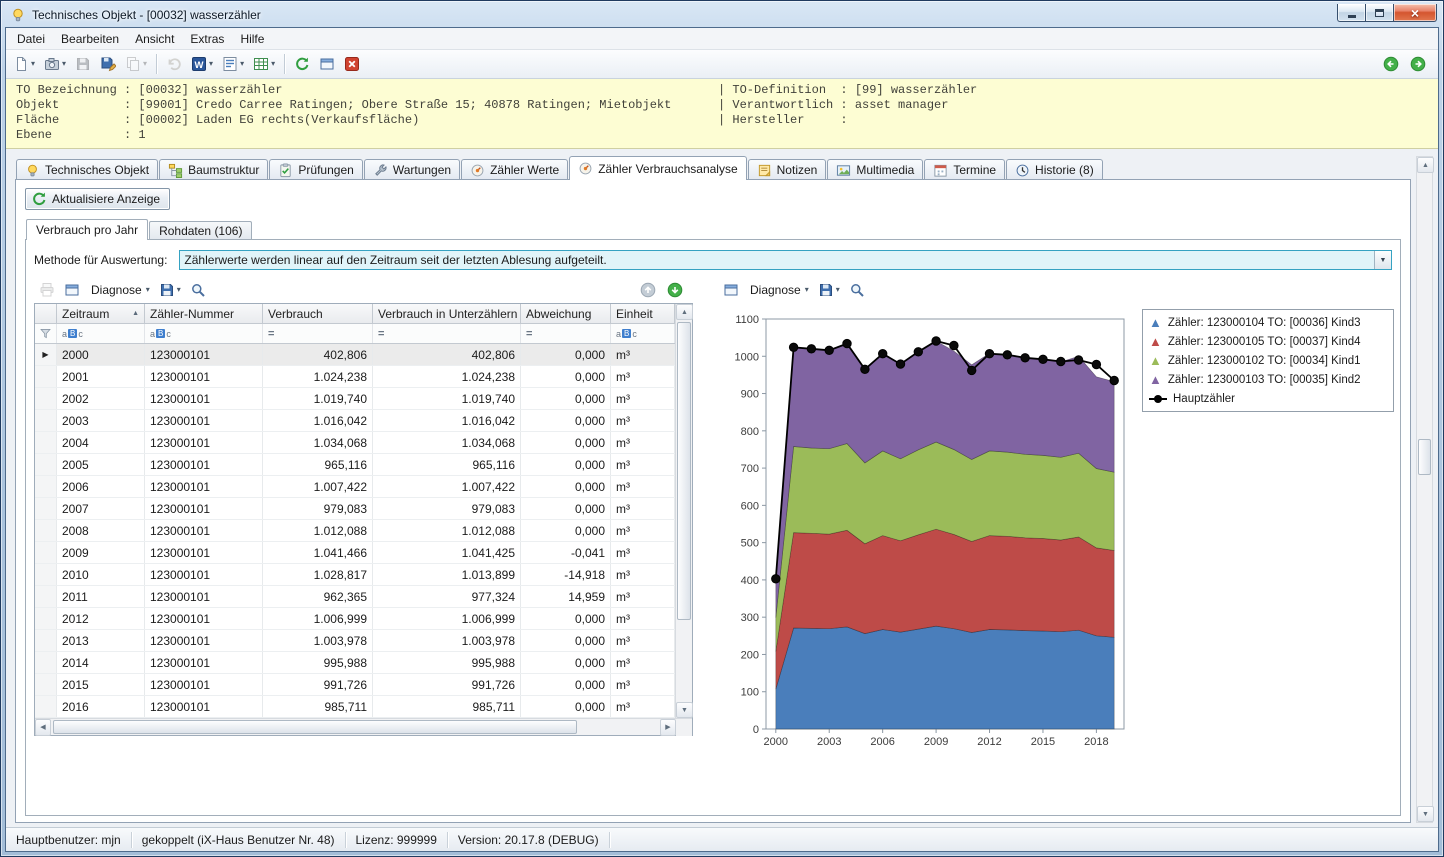 This screenshot has width=1444, height=857. What do you see at coordinates (31, 39) in the screenshot?
I see `menu-item-datei: Datei` at bounding box center [31, 39].